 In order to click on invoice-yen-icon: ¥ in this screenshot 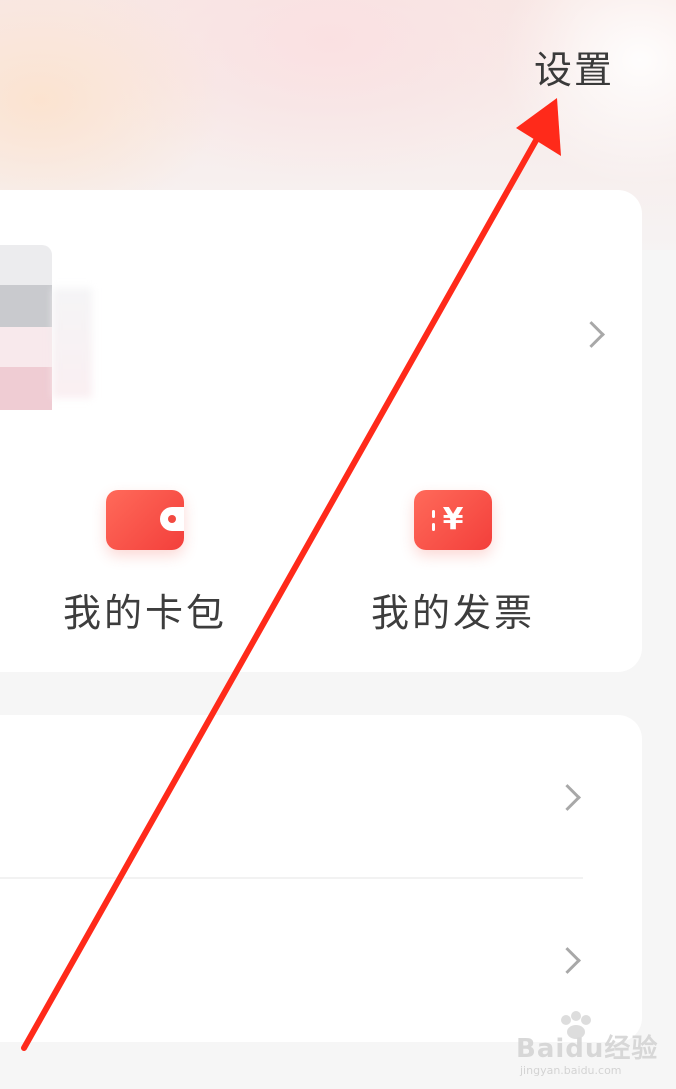, I will do `click(453, 520)`.